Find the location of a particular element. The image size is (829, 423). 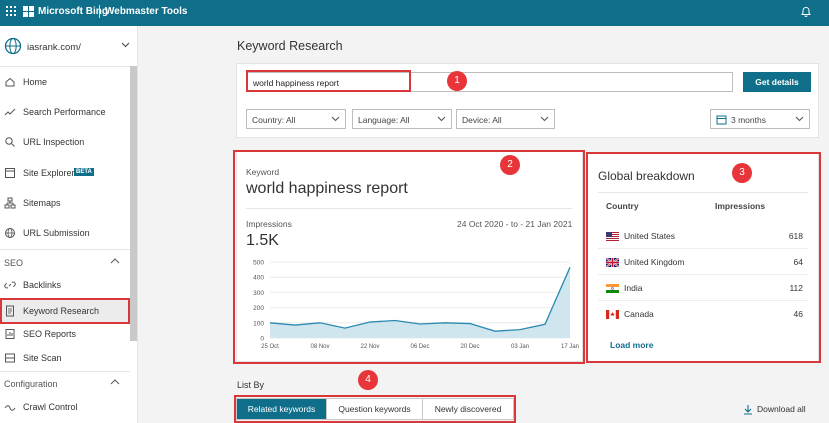

sidebar-item-site-explorer: Site Explorer BETA is located at coordinates (65, 173).